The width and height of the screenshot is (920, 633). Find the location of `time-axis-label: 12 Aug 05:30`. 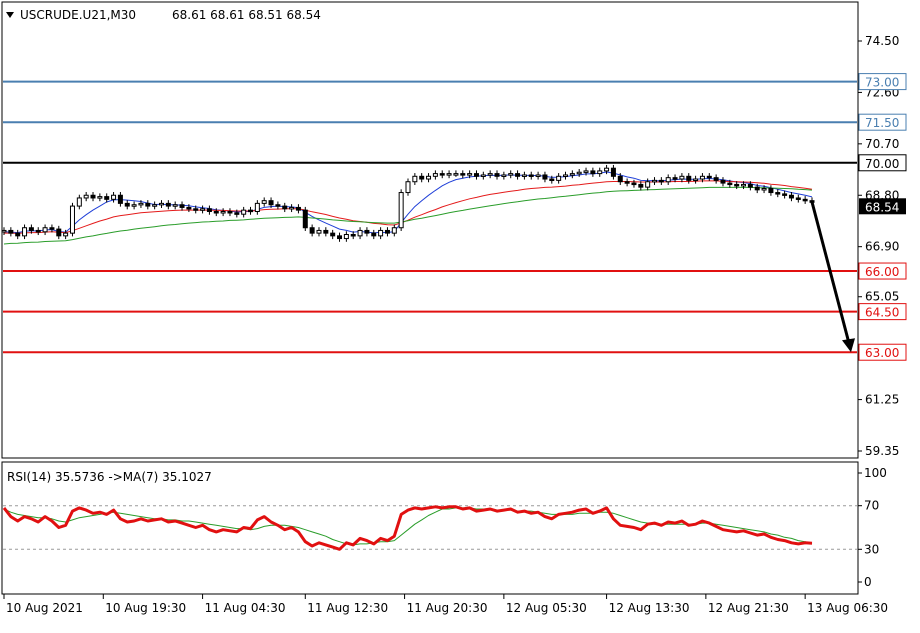

time-axis-label: 12 Aug 05:30 is located at coordinates (546, 608).